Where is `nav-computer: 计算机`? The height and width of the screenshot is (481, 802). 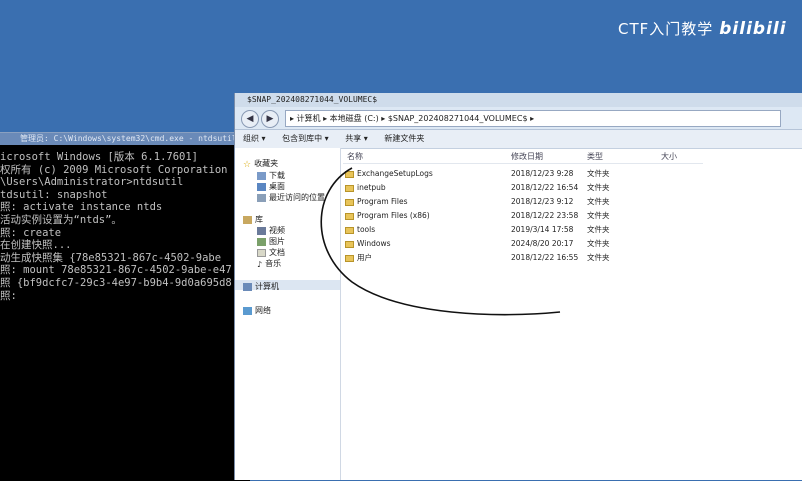 nav-computer: 计算机 is located at coordinates (261, 286).